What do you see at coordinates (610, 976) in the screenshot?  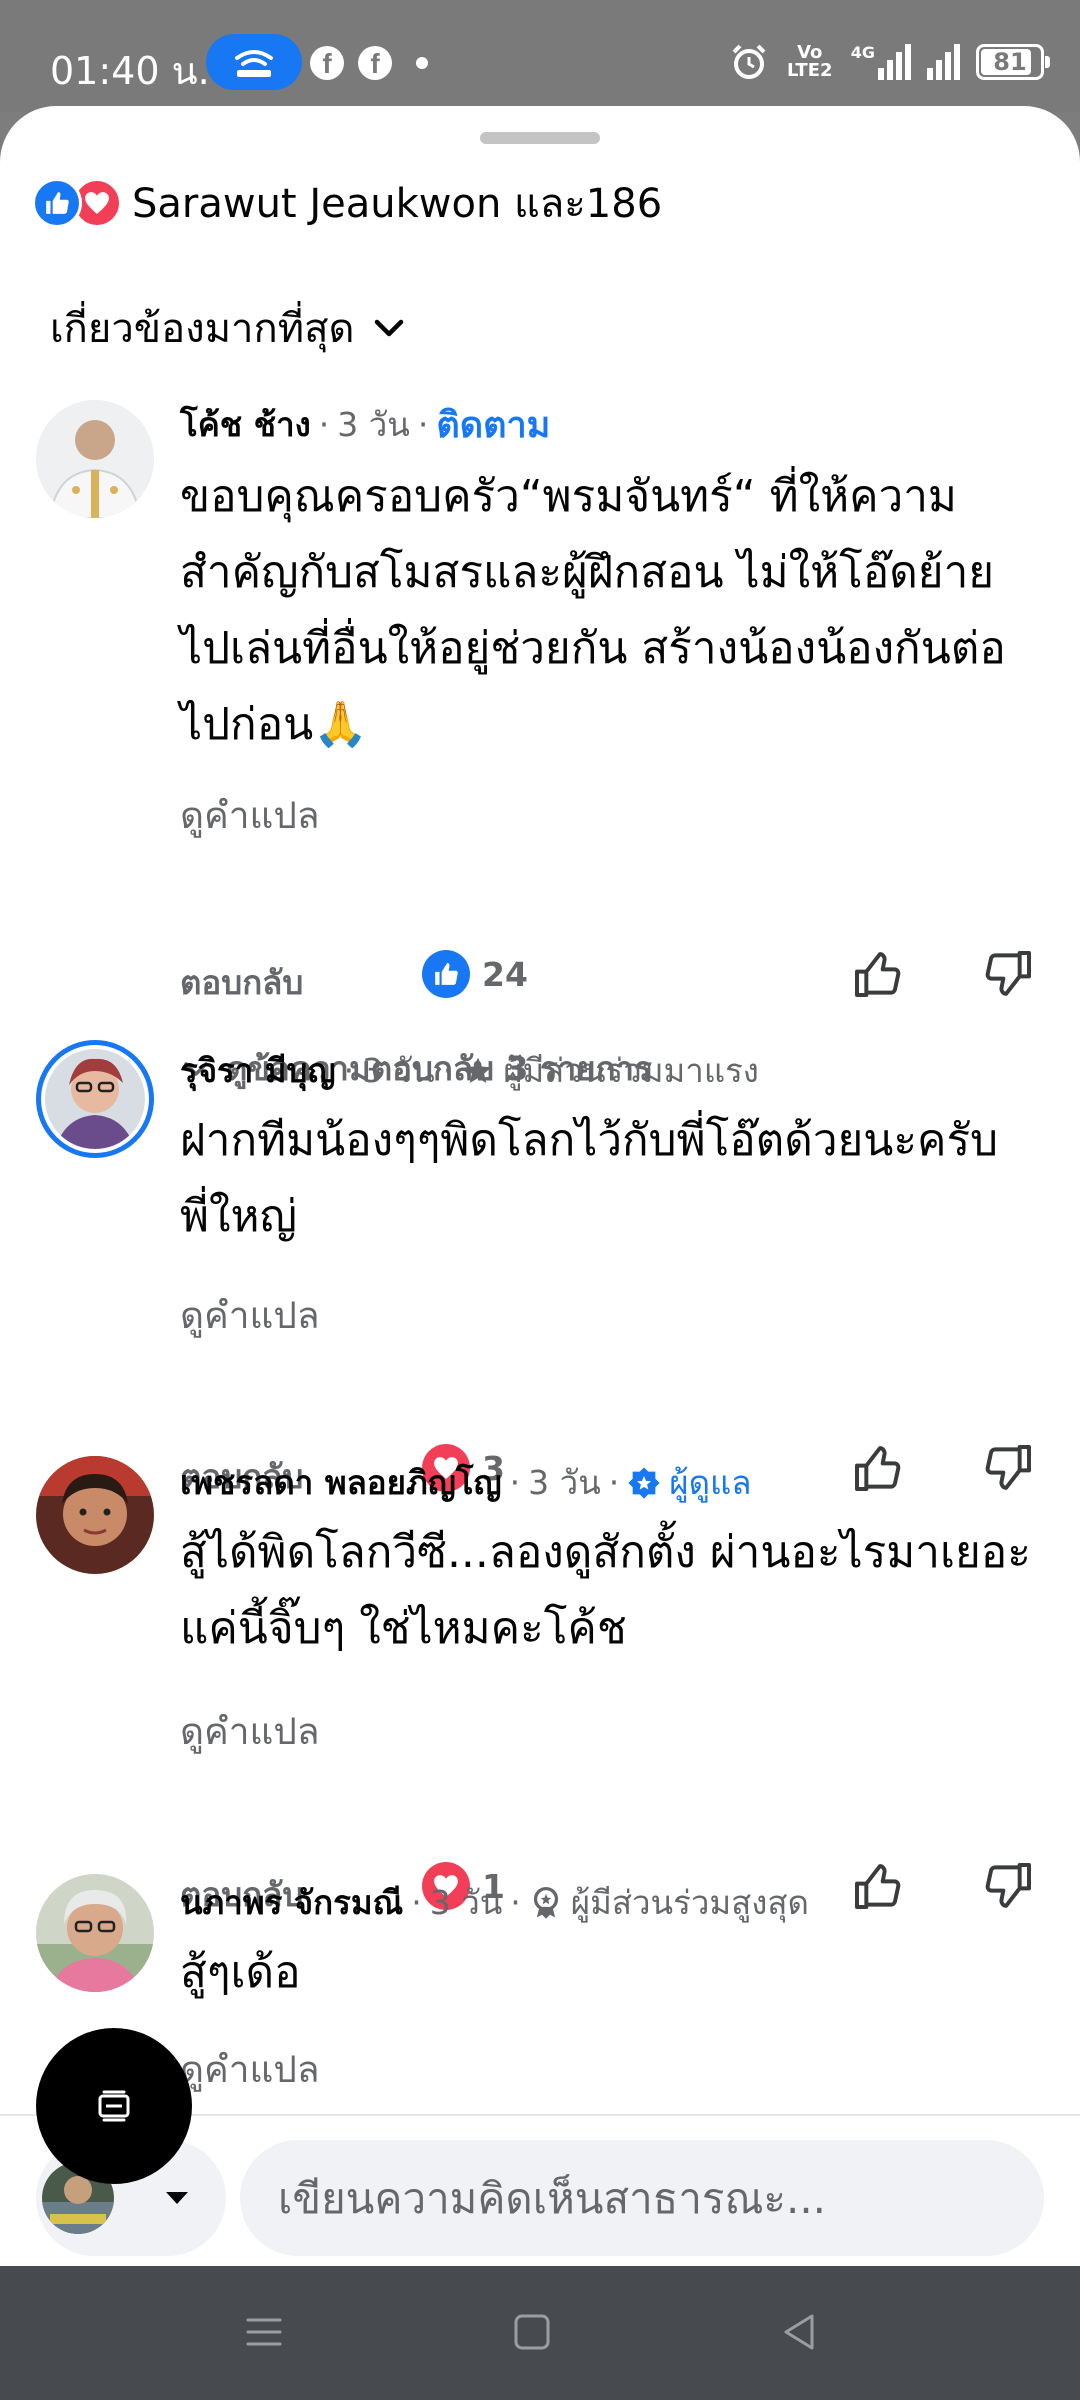 I see `comment-actions: ตอบกลับ 24` at bounding box center [610, 976].